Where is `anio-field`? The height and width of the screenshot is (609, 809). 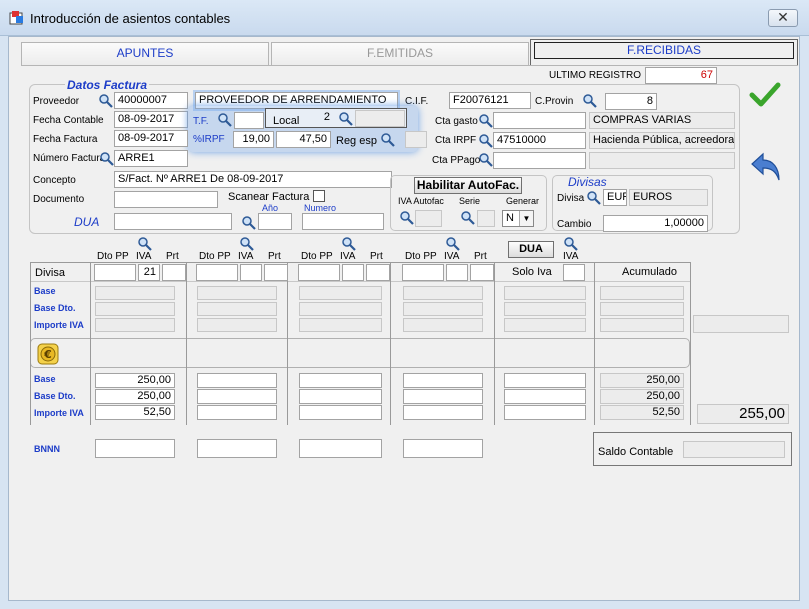 anio-field is located at coordinates (275, 221).